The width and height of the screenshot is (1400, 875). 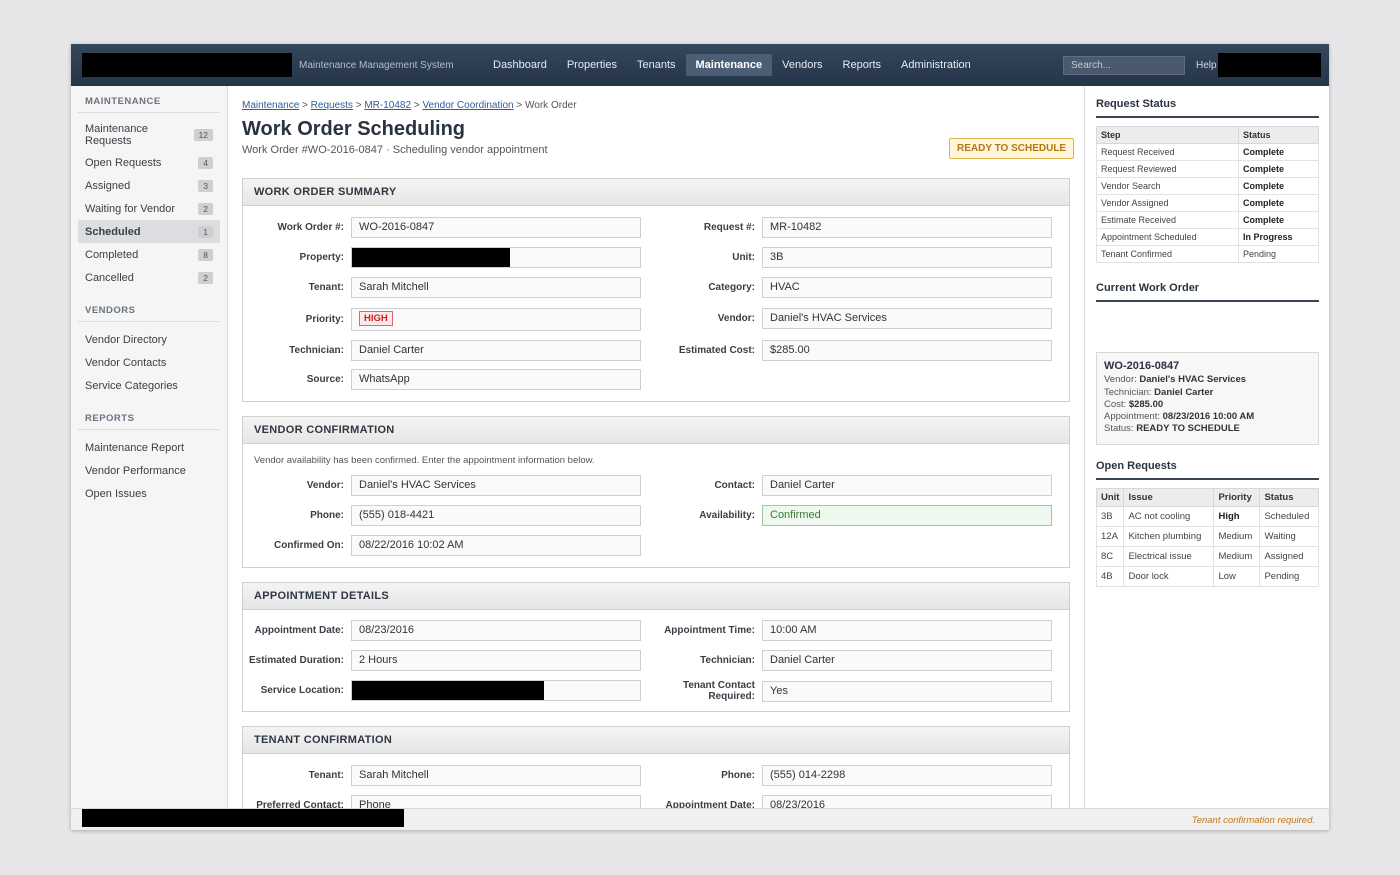 What do you see at coordinates (123, 162) in the screenshot?
I see `sidebar-item-label: Open Requests` at bounding box center [123, 162].